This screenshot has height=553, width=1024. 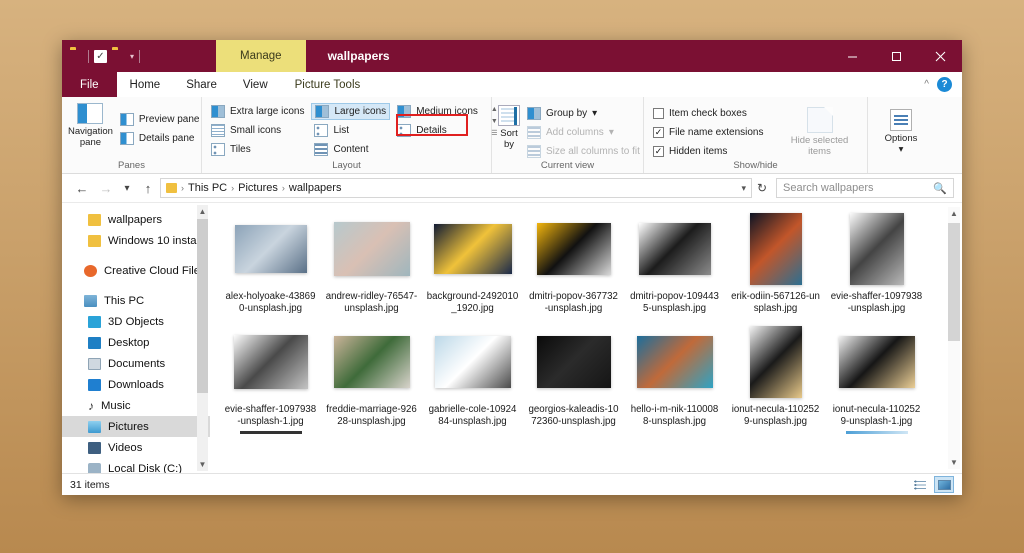 What do you see at coordinates (658, 113) in the screenshot?
I see `checkbox-unchecked-icon` at bounding box center [658, 113].